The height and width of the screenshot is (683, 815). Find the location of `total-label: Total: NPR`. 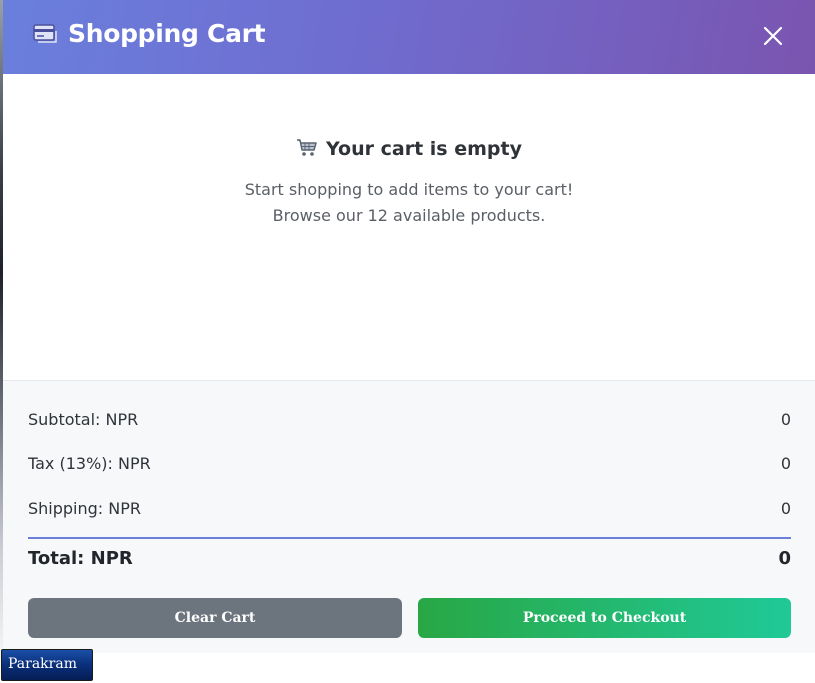

total-label: Total: NPR is located at coordinates (80, 558).